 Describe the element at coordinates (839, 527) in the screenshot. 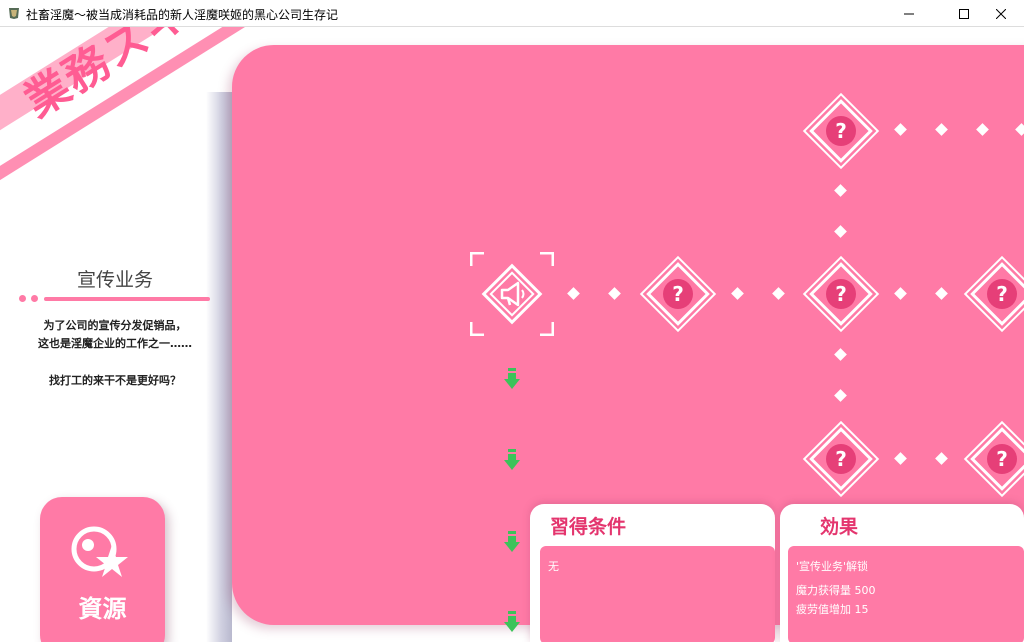

I see `effect-title: 効果` at that location.